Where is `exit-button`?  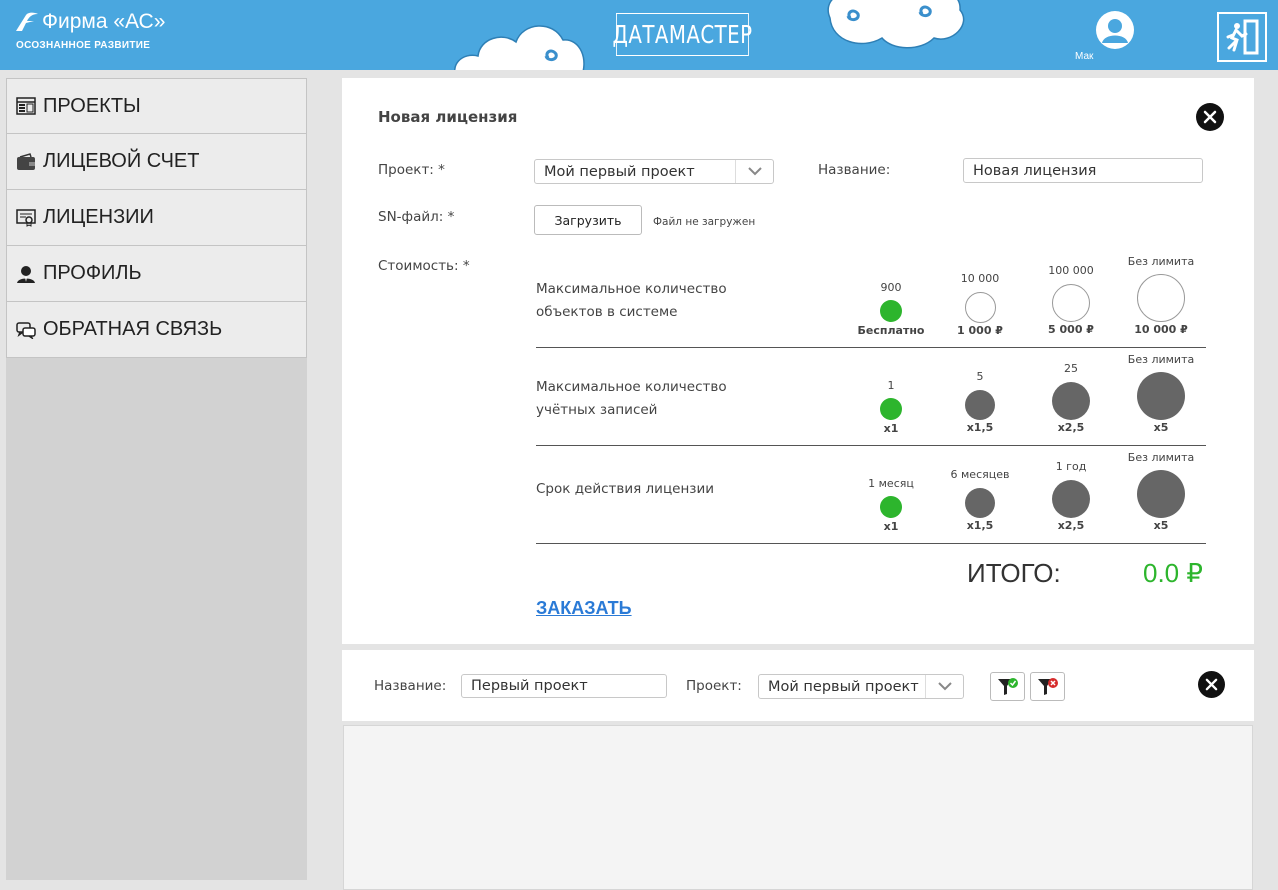 exit-button is located at coordinates (1242, 37).